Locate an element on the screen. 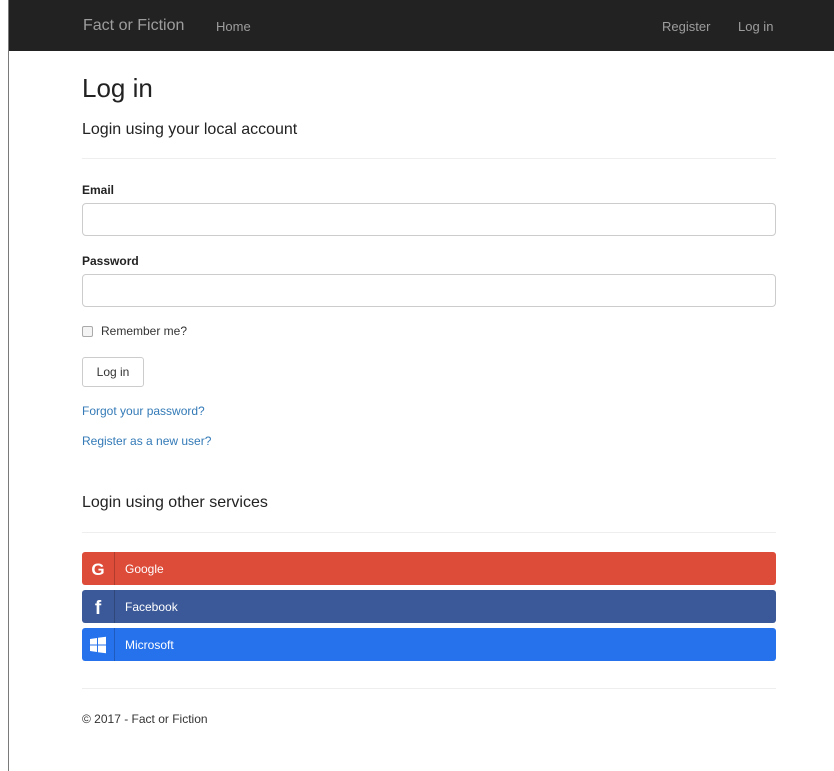 This screenshot has height=771, width=834. local-account-heading: Login using your local account is located at coordinates (190, 129).